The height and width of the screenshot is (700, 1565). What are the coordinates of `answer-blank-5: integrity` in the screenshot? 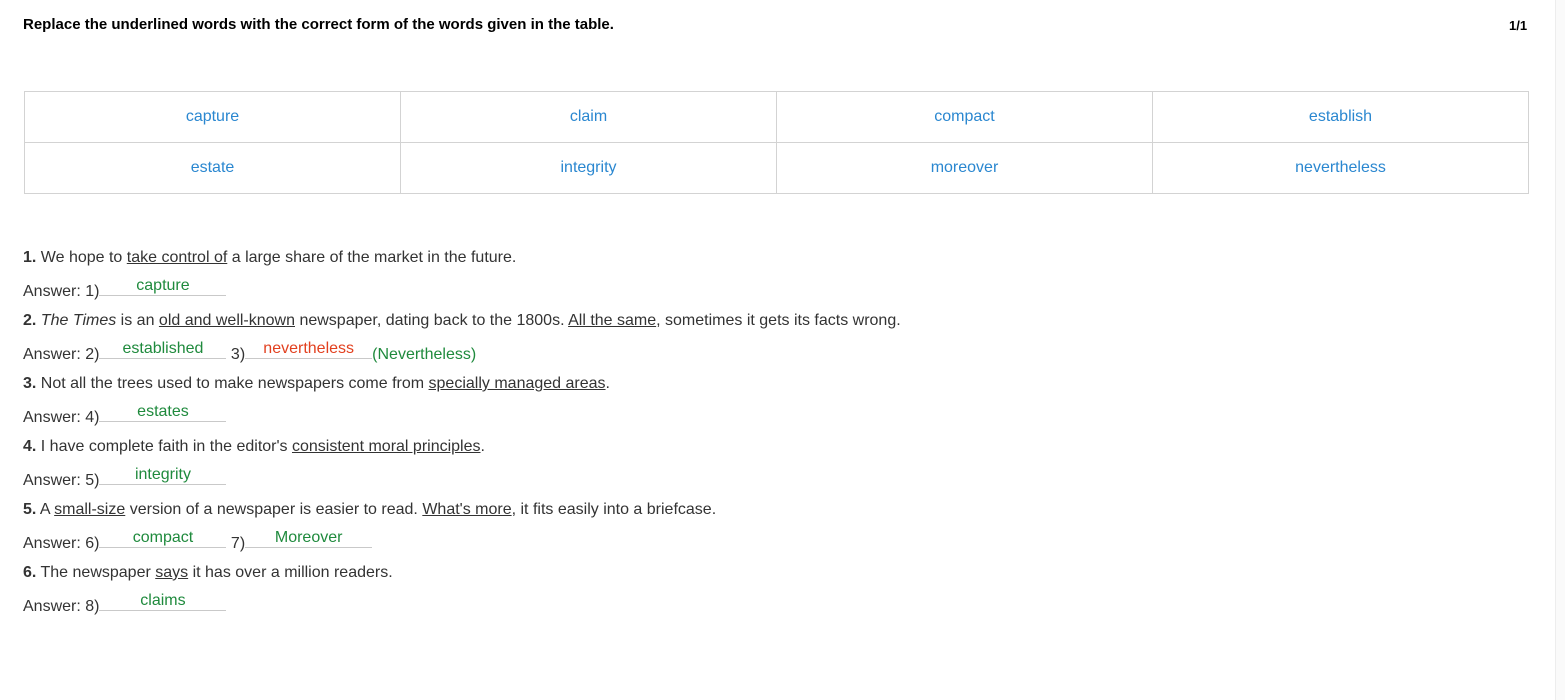 It's located at (163, 475).